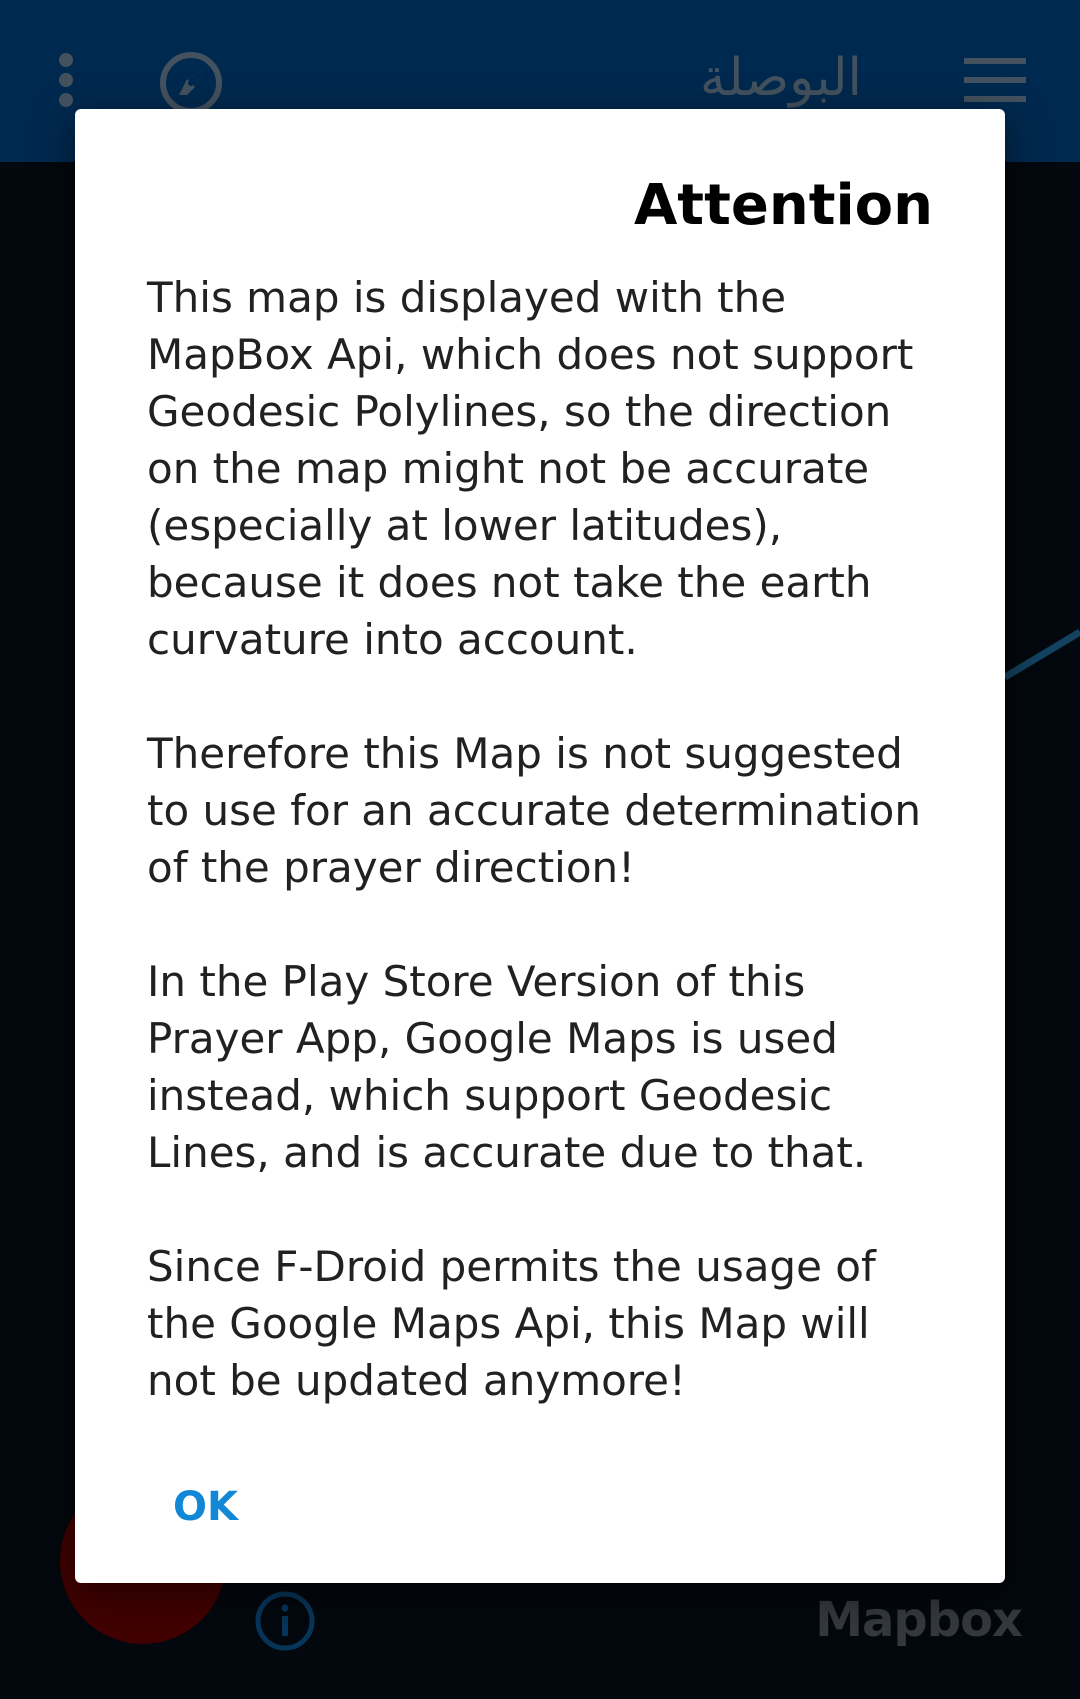 This screenshot has height=1699, width=1080. I want to click on dialog-text-line: In the Play Store Version of this, so click(476, 981).